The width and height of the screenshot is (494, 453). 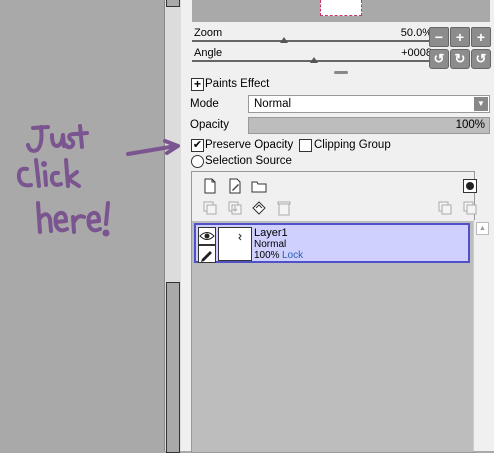 I want to click on preserve-opacity-label: Preserve Opacity, so click(x=249, y=145).